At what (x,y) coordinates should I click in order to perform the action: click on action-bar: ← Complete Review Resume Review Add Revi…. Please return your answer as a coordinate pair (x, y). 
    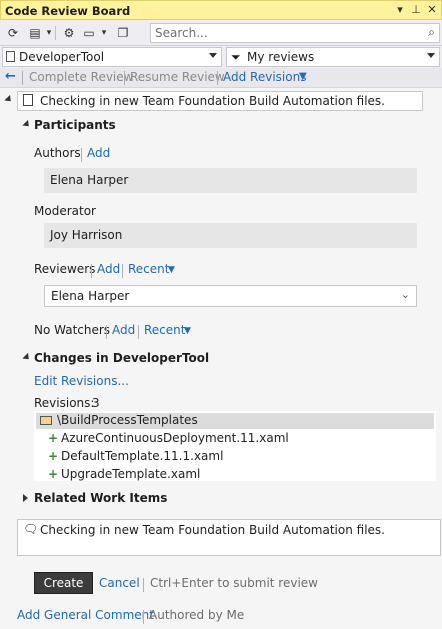
    Looking at the image, I should click on (221, 78).